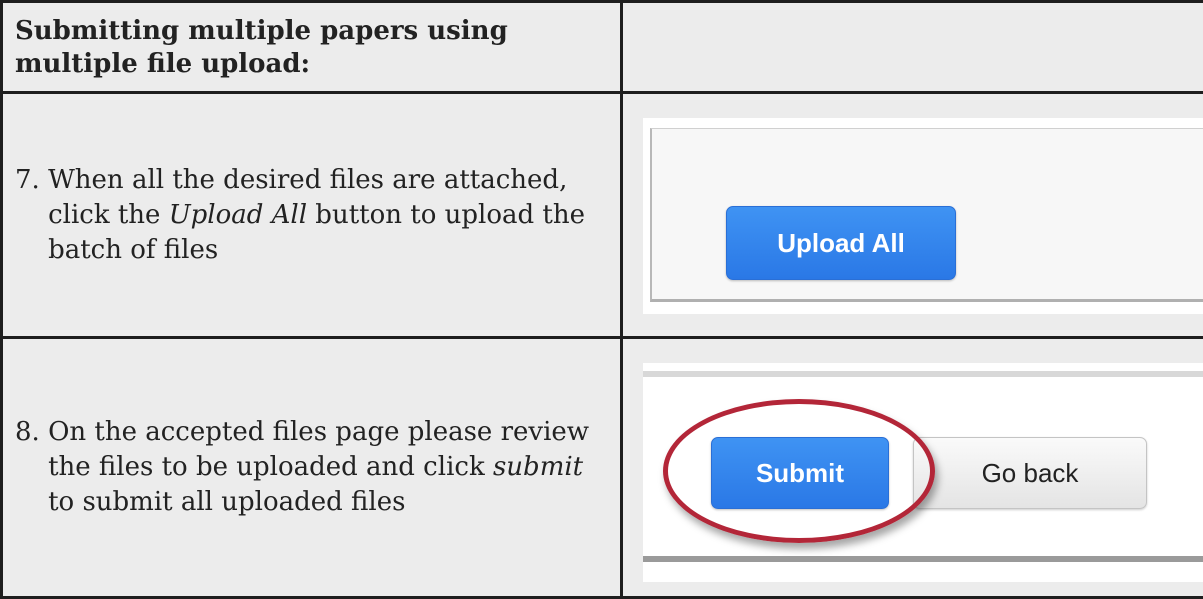 The width and height of the screenshot is (1203, 599). What do you see at coordinates (841, 243) in the screenshot?
I see `upload-all-button: Upload All` at bounding box center [841, 243].